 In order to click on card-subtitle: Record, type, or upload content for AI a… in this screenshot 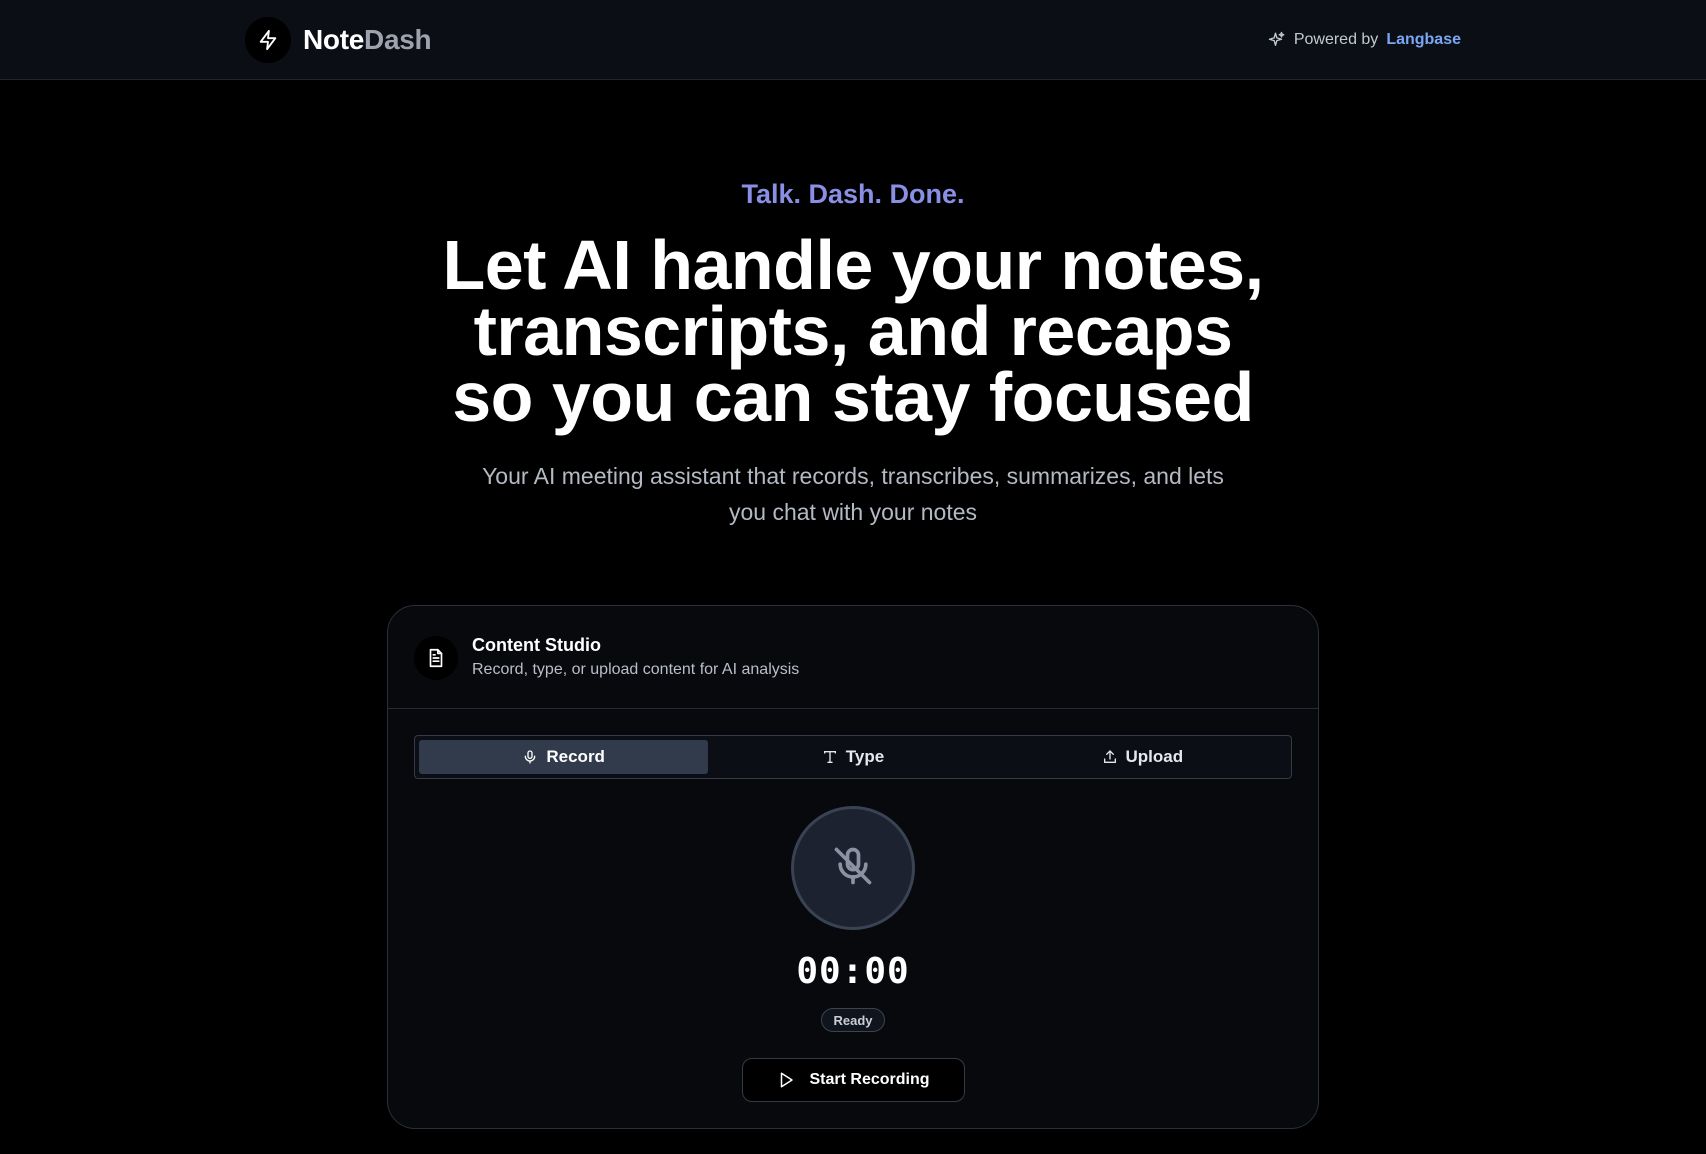, I will do `click(636, 669)`.